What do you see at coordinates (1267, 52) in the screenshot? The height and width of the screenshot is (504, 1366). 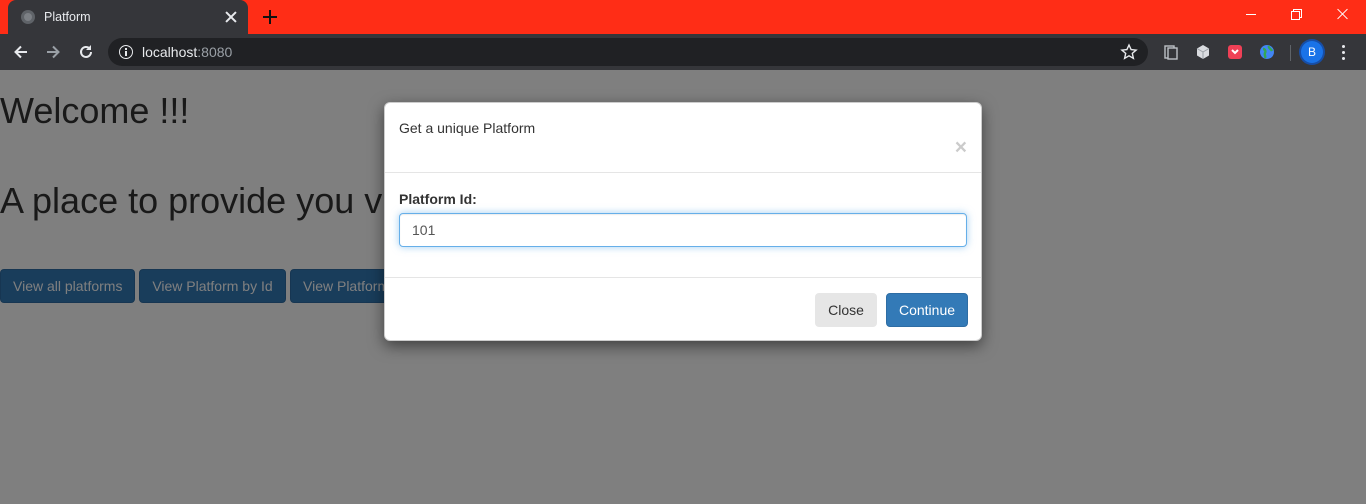 I see `extension-globe-icon` at bounding box center [1267, 52].